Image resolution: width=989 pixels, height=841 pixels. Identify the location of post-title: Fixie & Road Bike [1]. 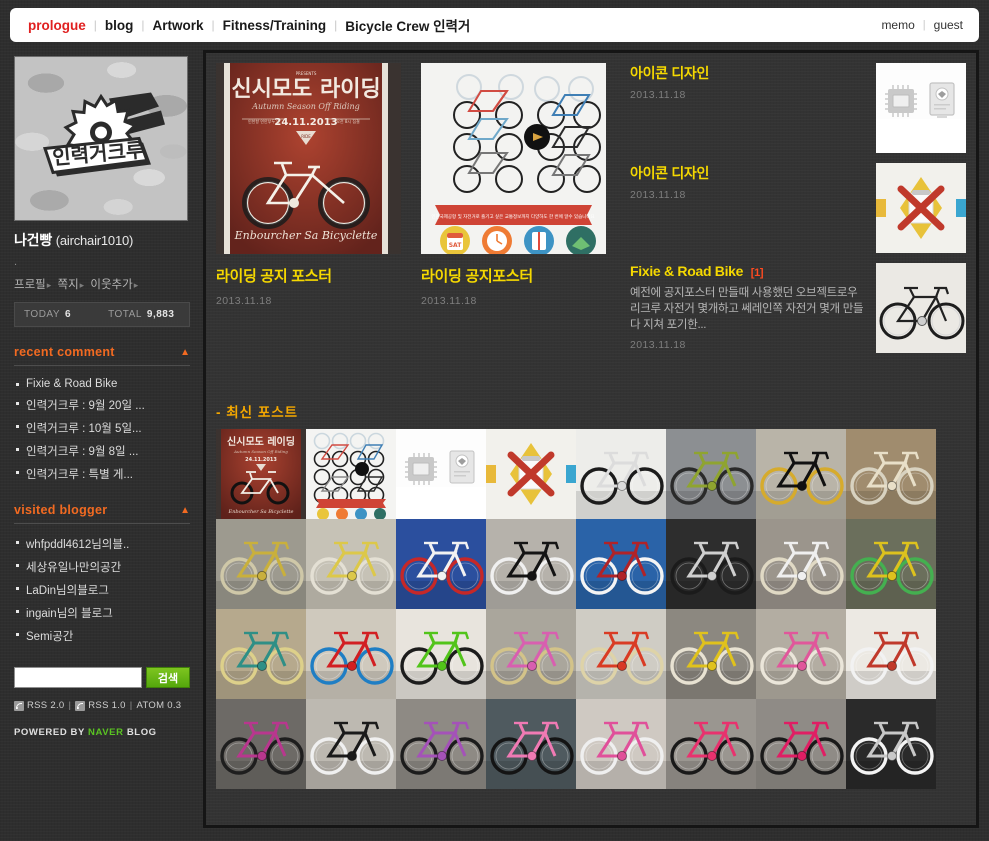
(748, 271).